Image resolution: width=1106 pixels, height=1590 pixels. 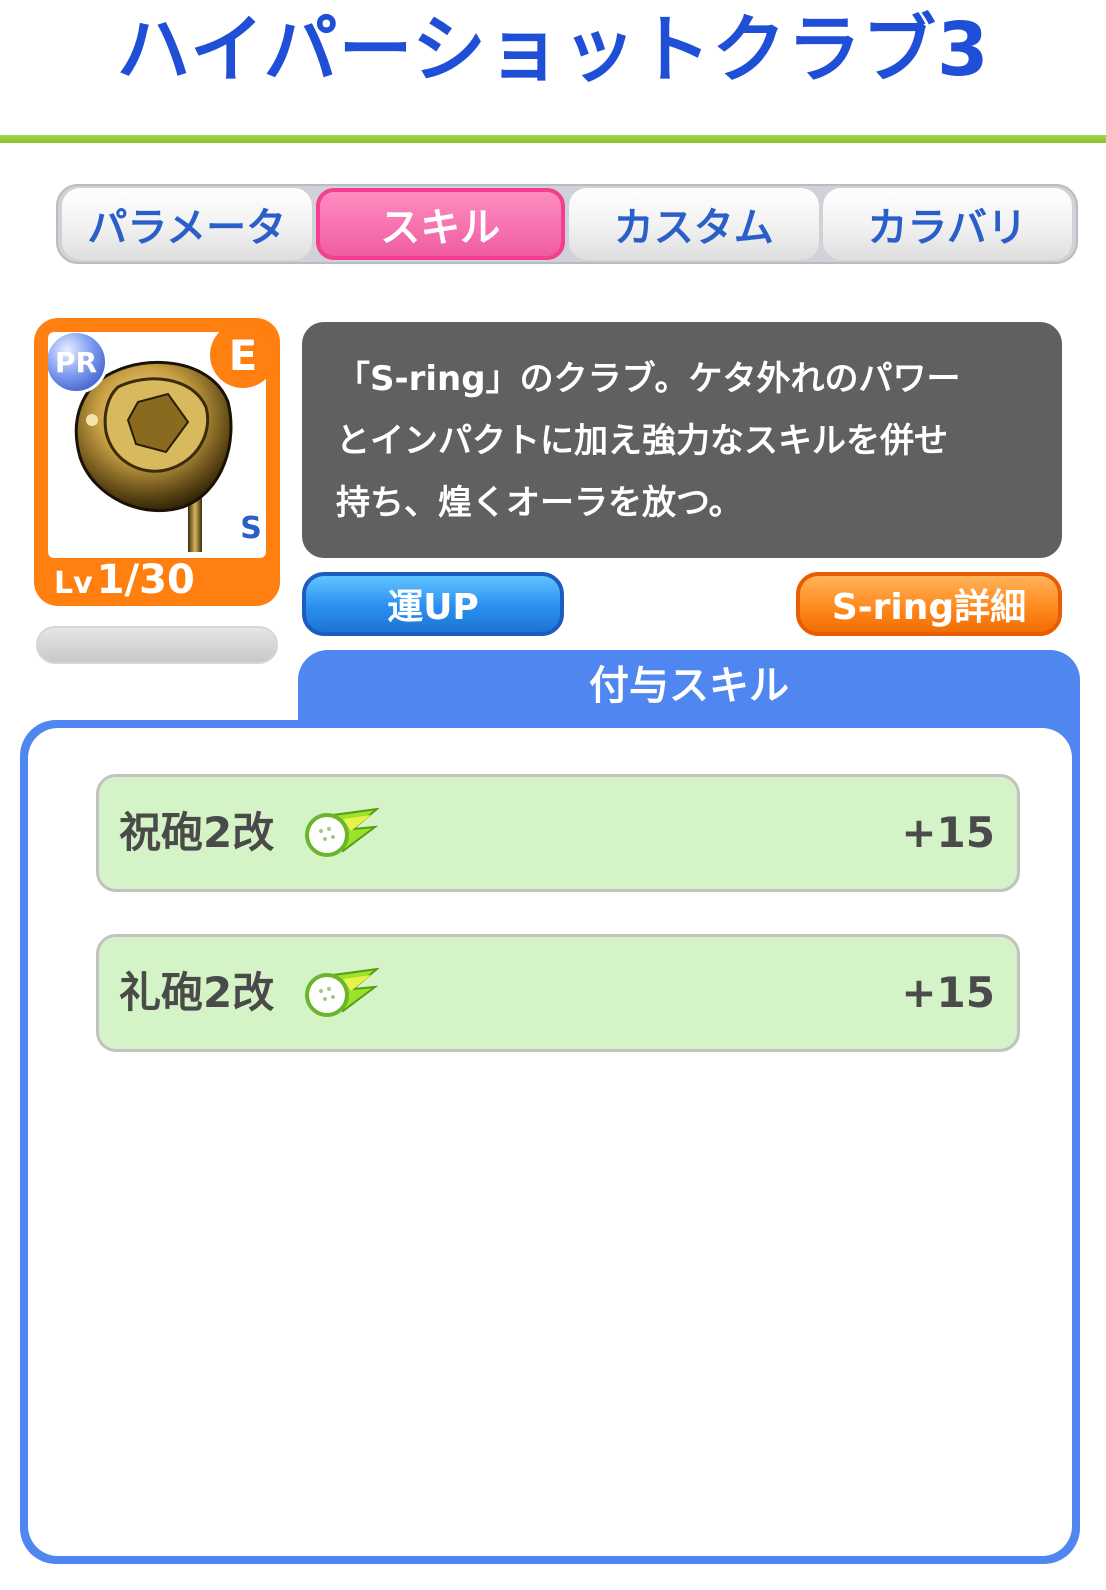 What do you see at coordinates (689, 686) in the screenshot?
I see `skills-panel-title: 付与スキル` at bounding box center [689, 686].